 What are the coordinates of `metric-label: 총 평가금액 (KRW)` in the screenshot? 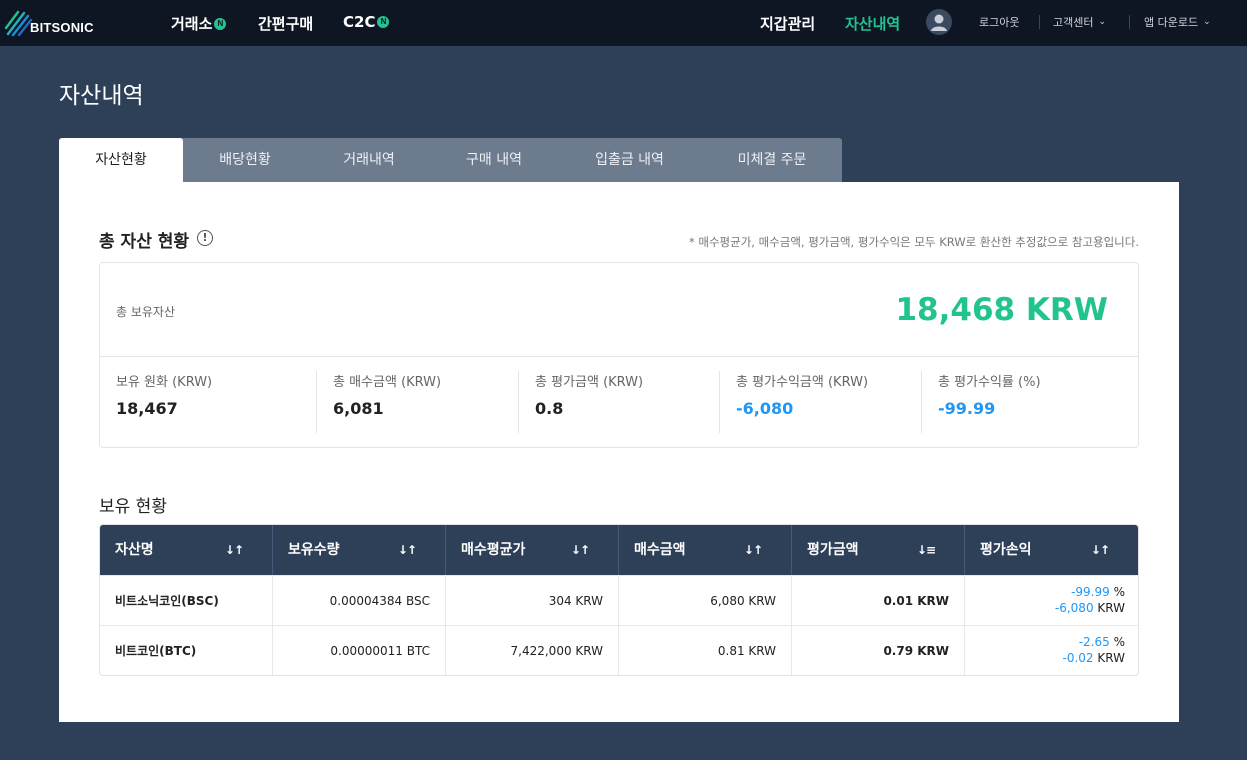 It's located at (589, 382).